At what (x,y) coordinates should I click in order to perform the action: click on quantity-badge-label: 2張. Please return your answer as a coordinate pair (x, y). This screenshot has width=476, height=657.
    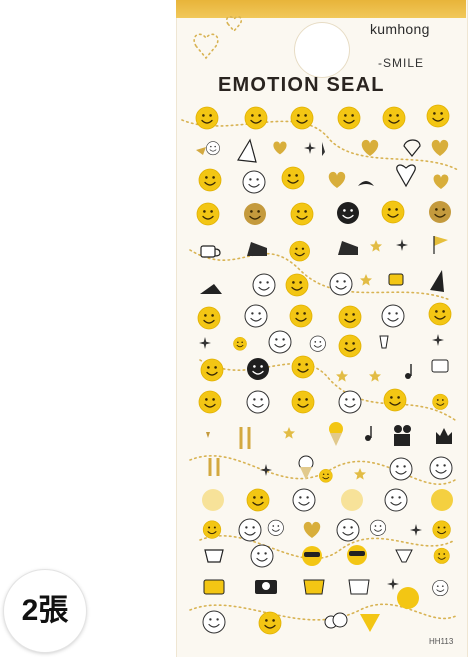
    Looking at the image, I should click on (45, 610).